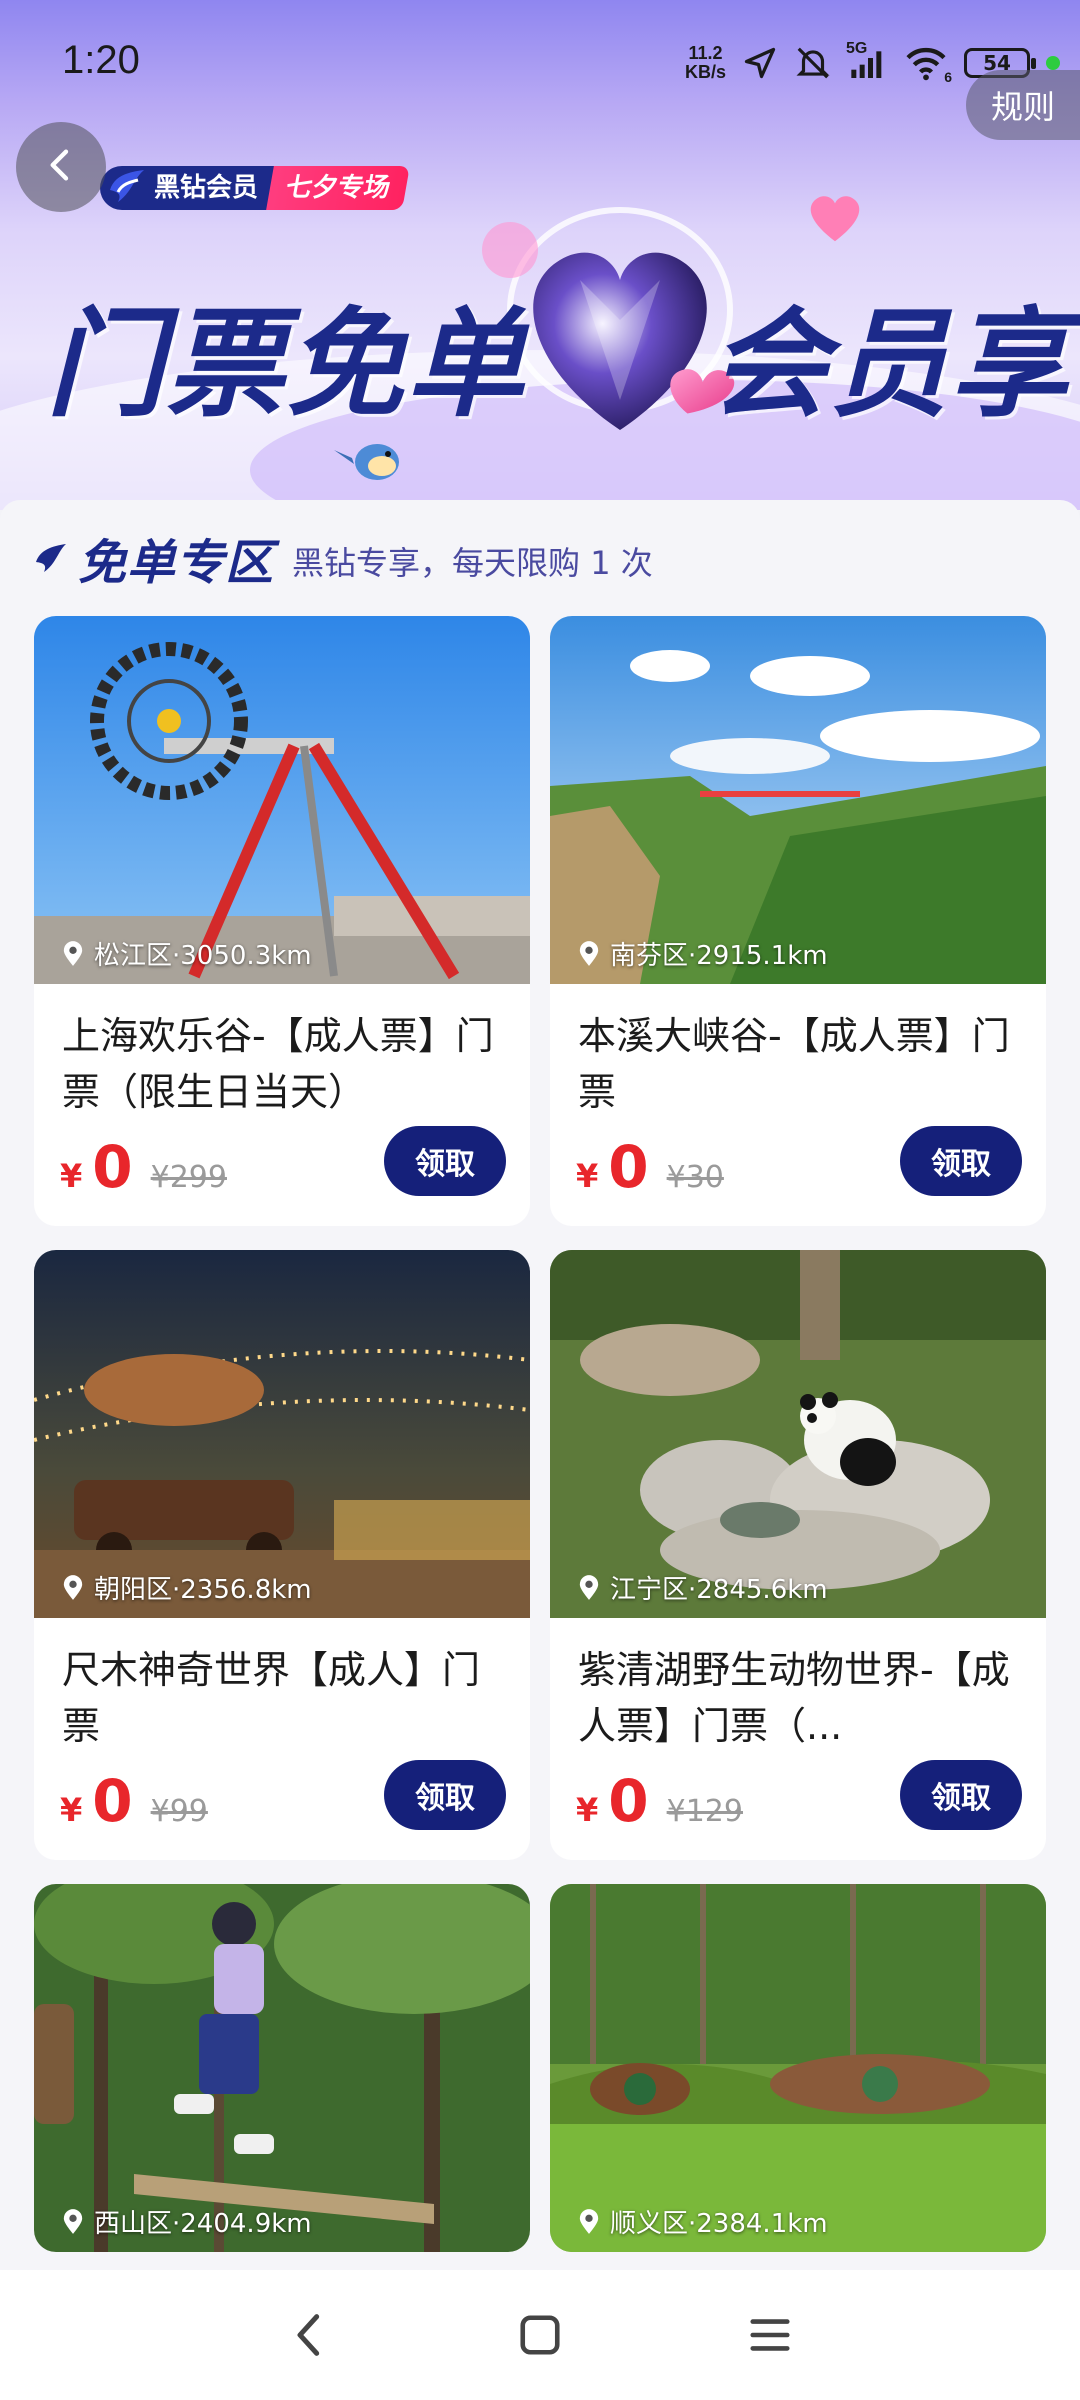 Image resolution: width=1080 pixels, height=2400 pixels. I want to click on section-header: 免单专区 黑钻专享，每天限购 1 次, so click(342, 558).